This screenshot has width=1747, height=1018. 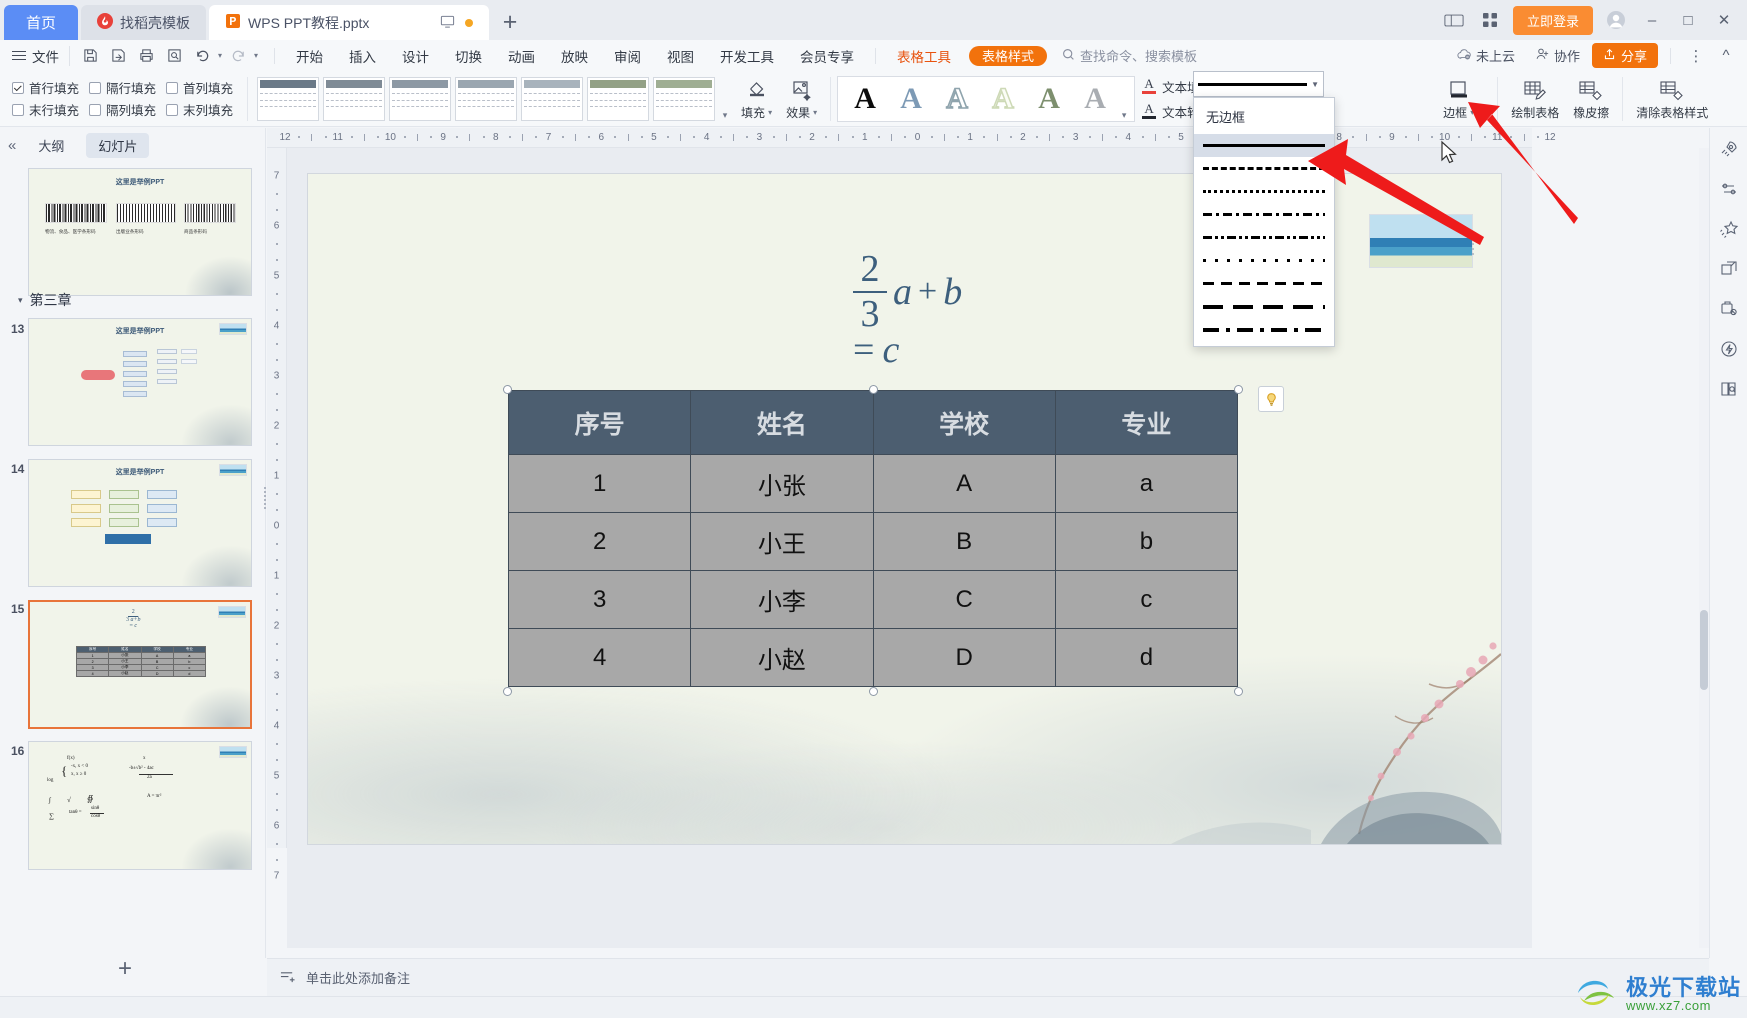 I want to click on table-cell: C, so click(x=964, y=599).